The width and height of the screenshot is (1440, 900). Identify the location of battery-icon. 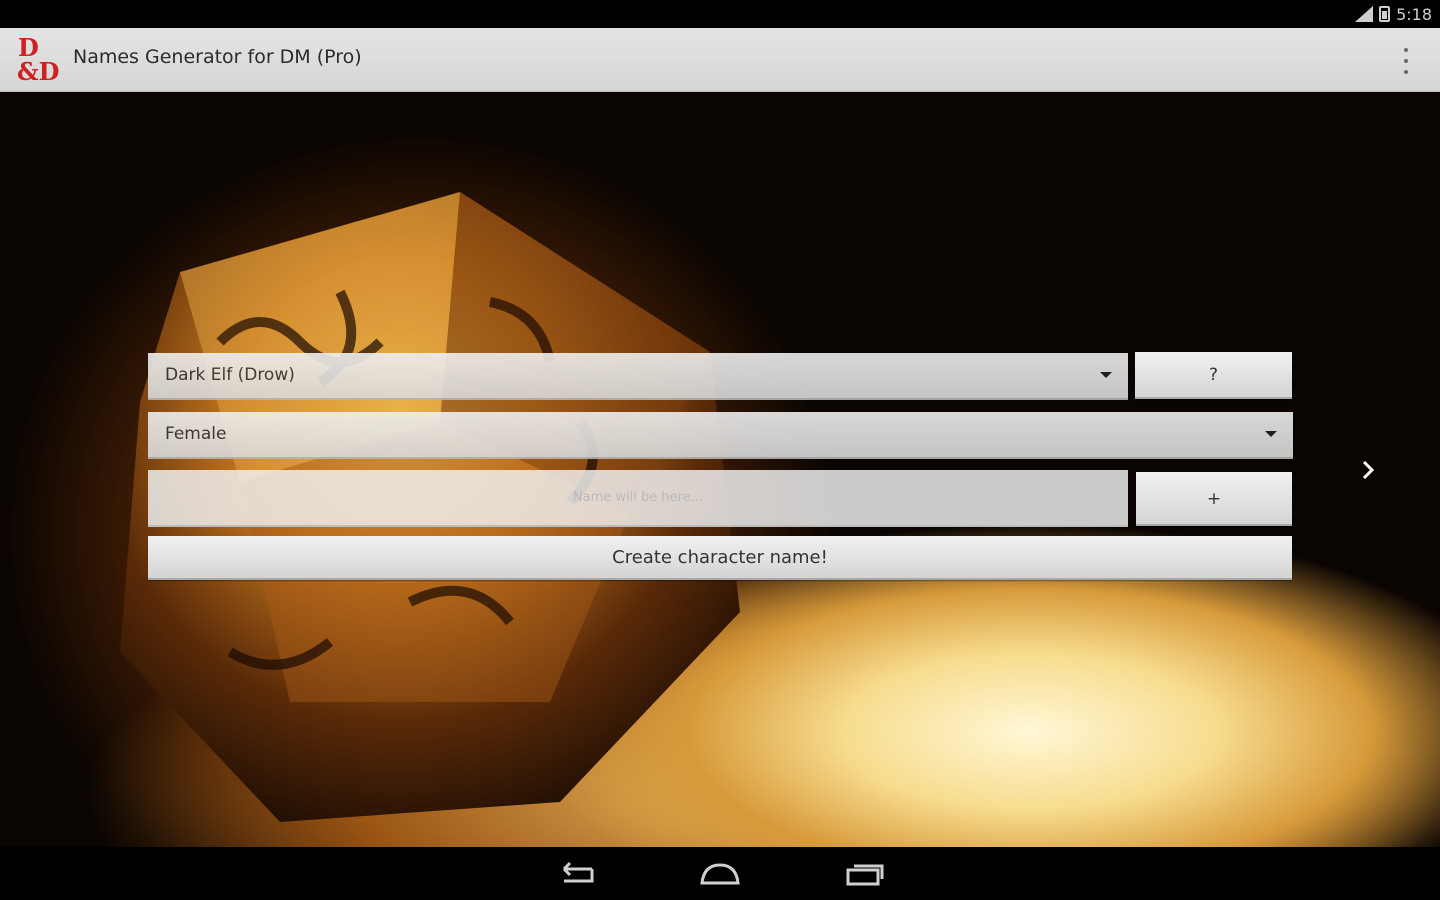
(1385, 14).